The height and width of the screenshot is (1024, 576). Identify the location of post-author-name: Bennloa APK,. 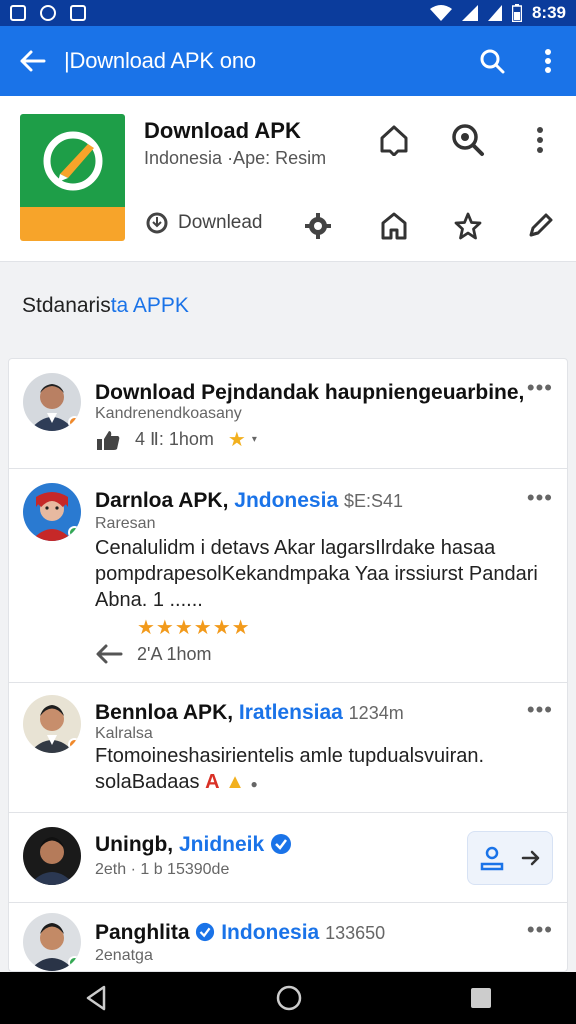
(164, 712).